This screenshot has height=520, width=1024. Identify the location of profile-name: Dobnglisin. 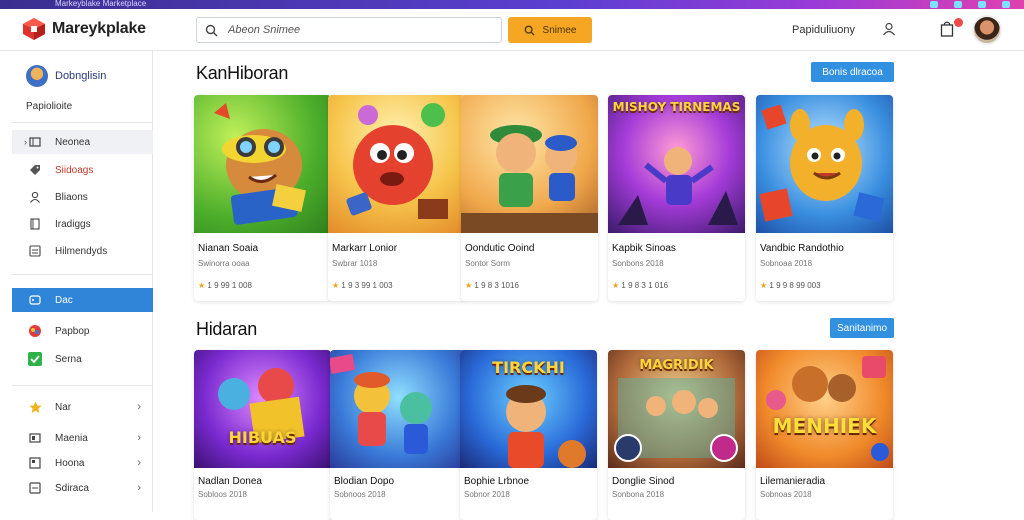
(81, 76).